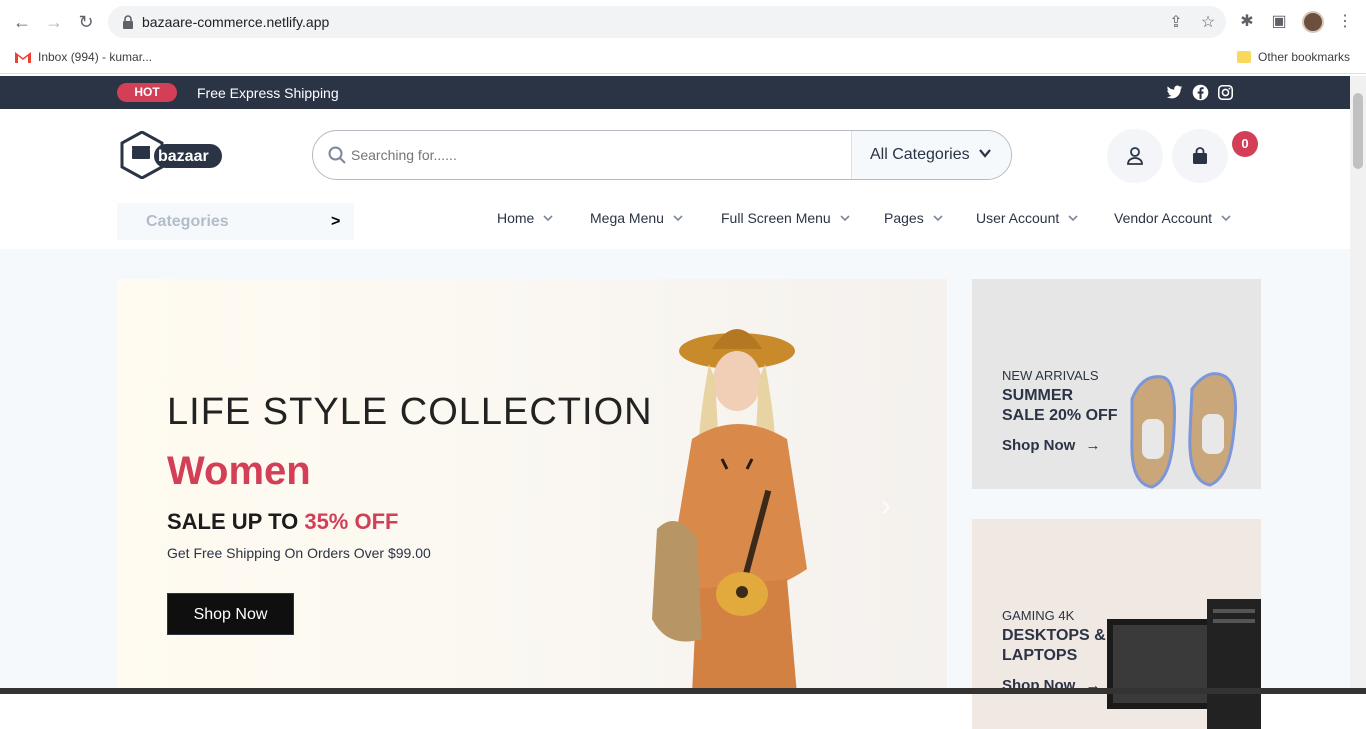 The height and width of the screenshot is (729, 1366). What do you see at coordinates (128, 22) in the screenshot?
I see `lock-icon` at bounding box center [128, 22].